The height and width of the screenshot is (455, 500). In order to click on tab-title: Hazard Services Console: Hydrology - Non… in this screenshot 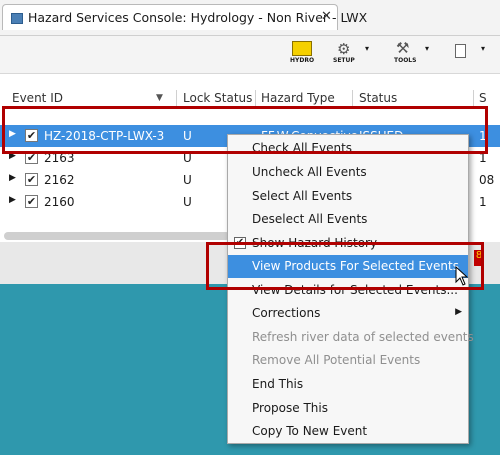, I will do `click(198, 17)`.